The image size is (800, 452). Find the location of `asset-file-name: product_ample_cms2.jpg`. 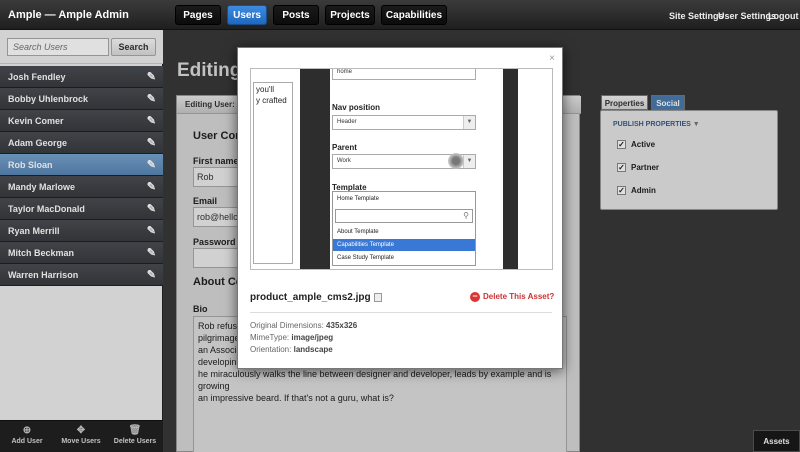

asset-file-name: product_ample_cms2.jpg is located at coordinates (316, 297).